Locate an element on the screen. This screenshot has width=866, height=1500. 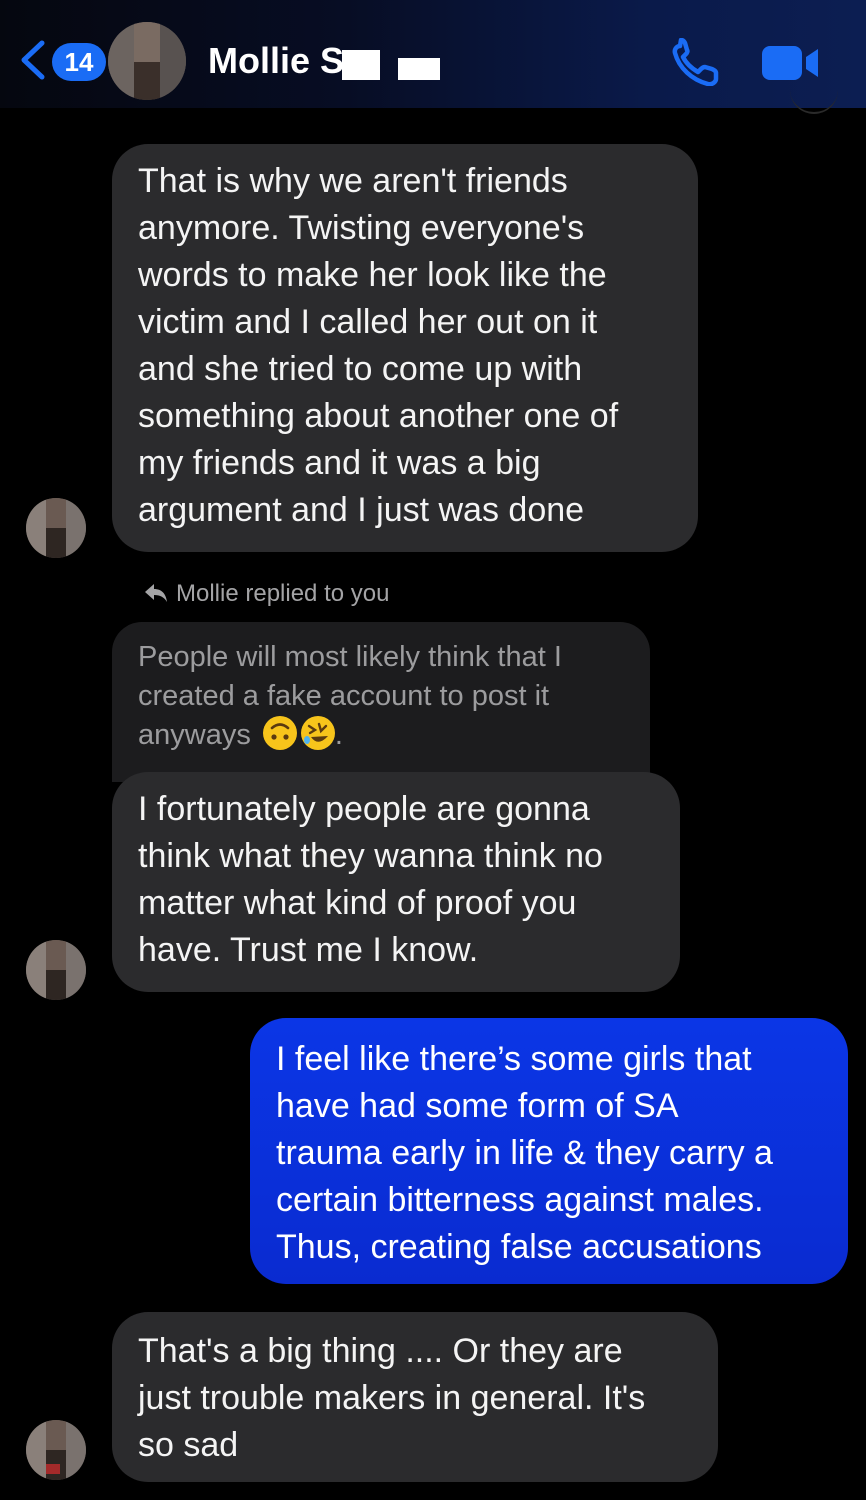
video-camera-icon is located at coordinates (790, 63).